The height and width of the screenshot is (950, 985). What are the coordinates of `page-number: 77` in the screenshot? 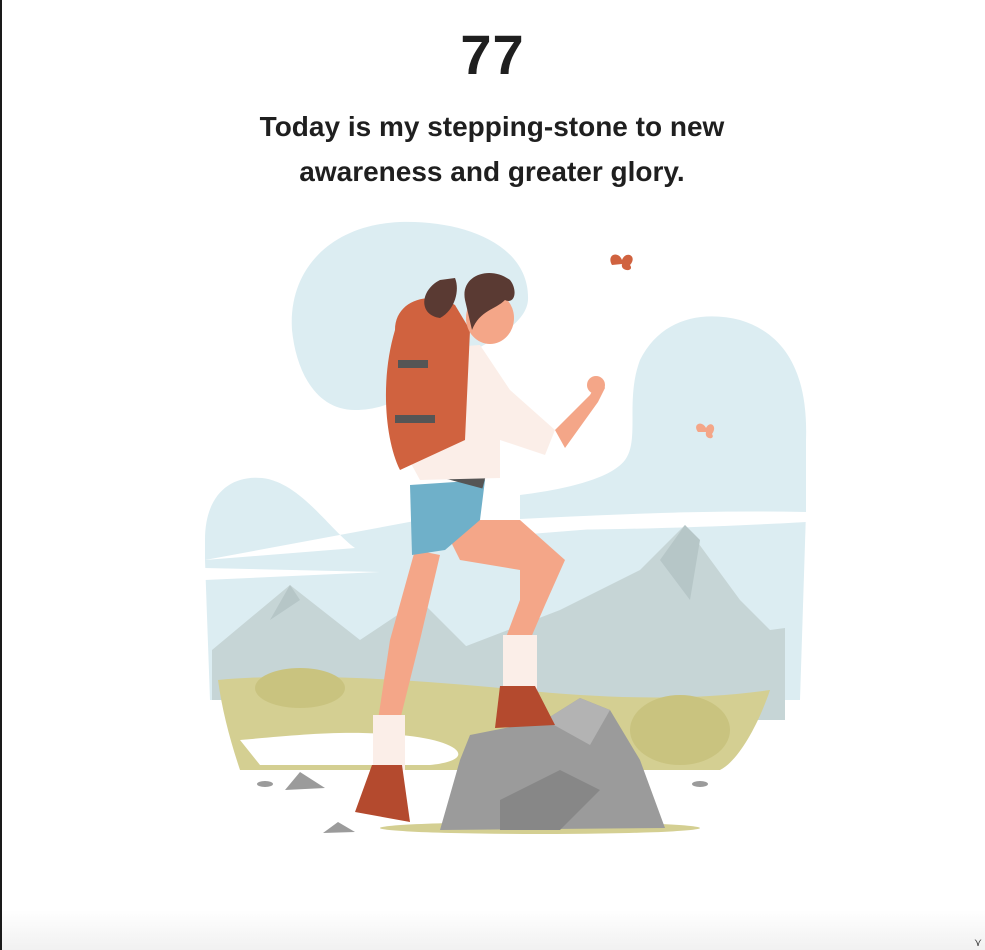 It's located at (492, 54).